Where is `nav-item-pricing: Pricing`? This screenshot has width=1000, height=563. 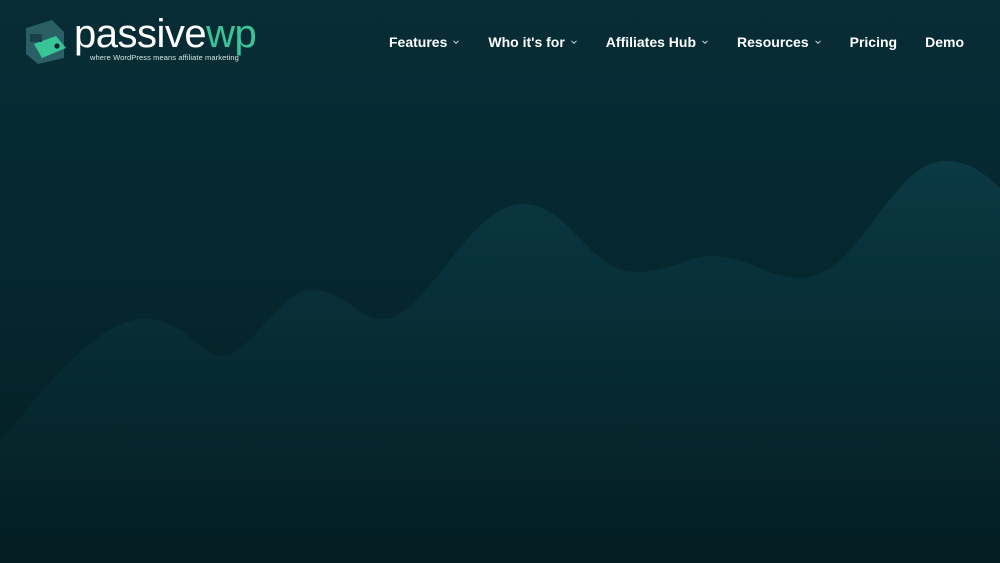 nav-item-pricing: Pricing is located at coordinates (873, 42).